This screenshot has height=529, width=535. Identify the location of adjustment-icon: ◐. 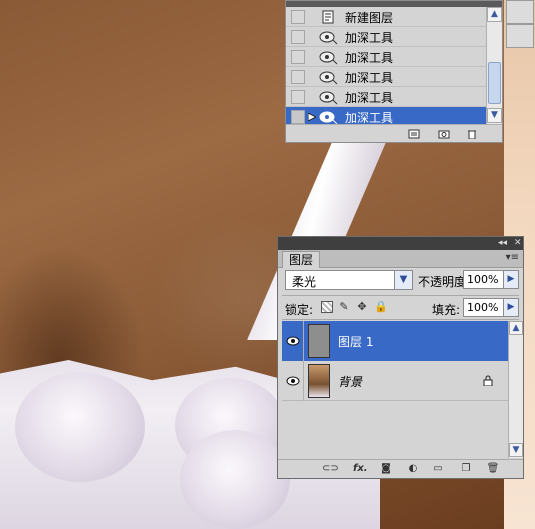
(413, 469).